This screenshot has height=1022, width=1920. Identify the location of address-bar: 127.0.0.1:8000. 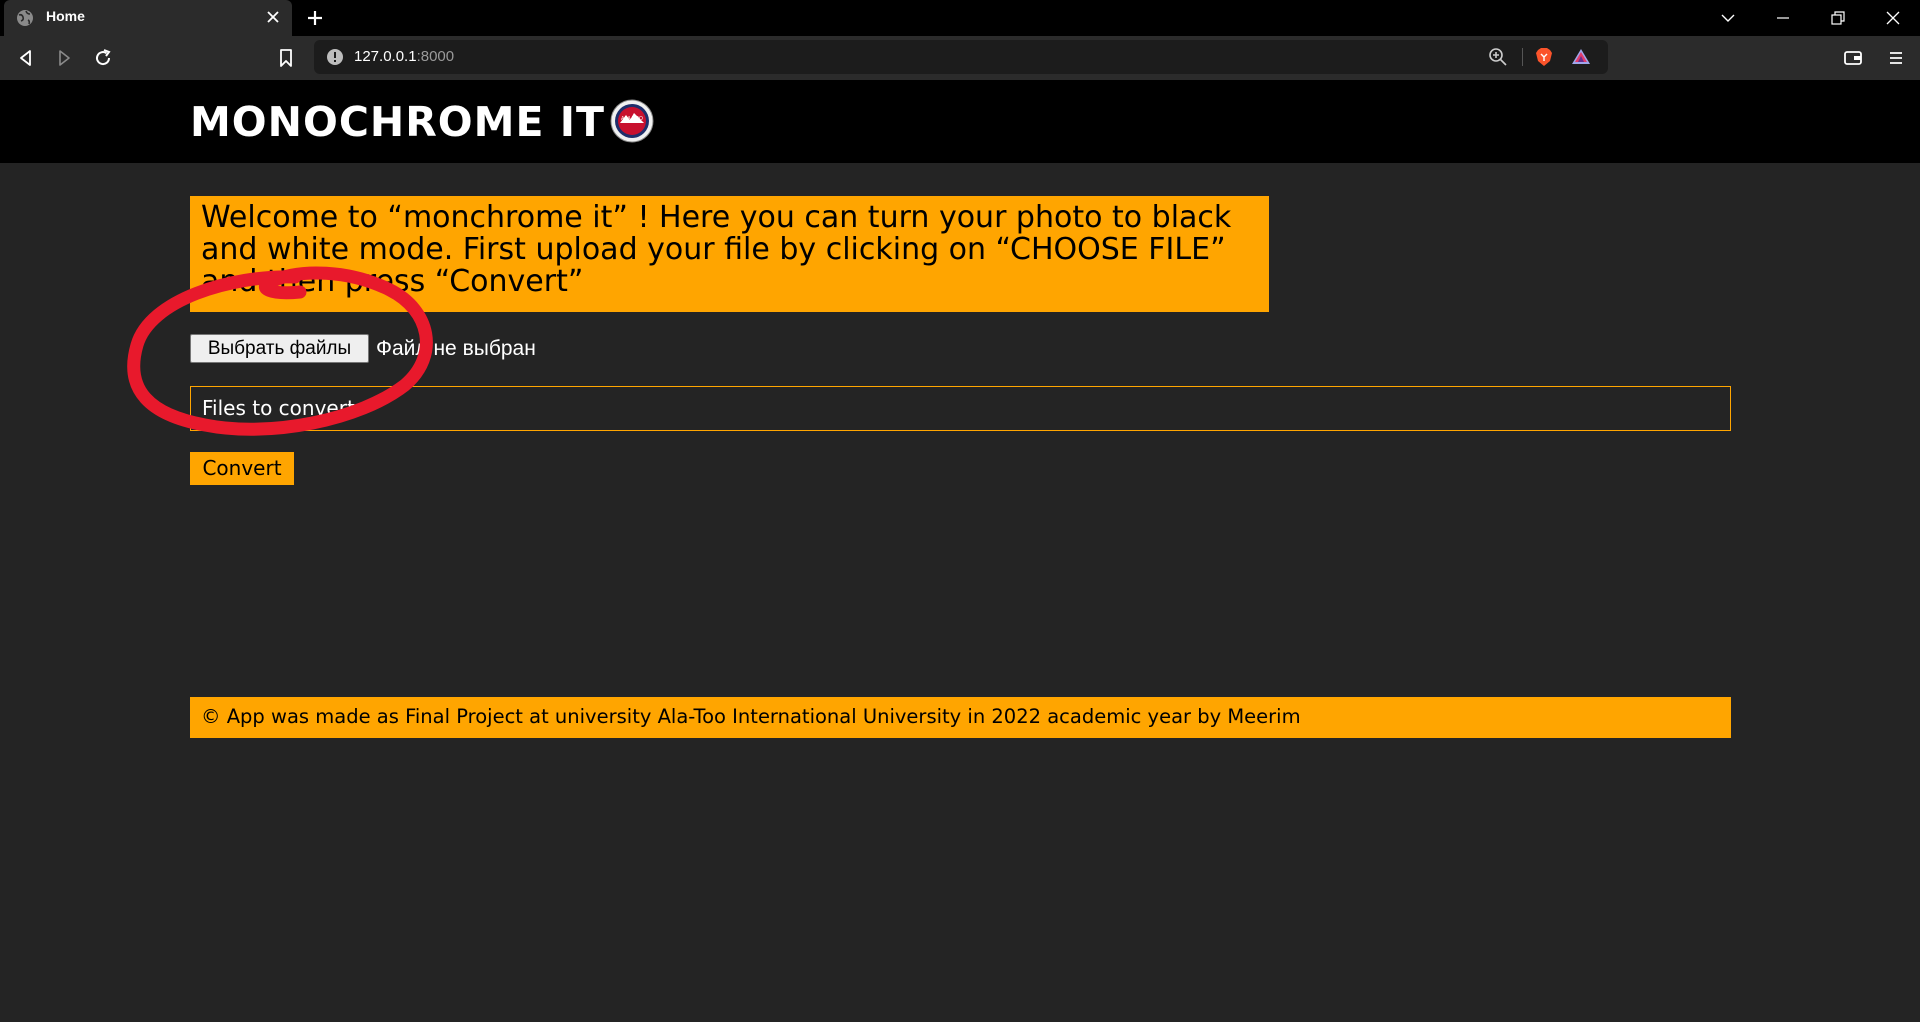
(961, 57).